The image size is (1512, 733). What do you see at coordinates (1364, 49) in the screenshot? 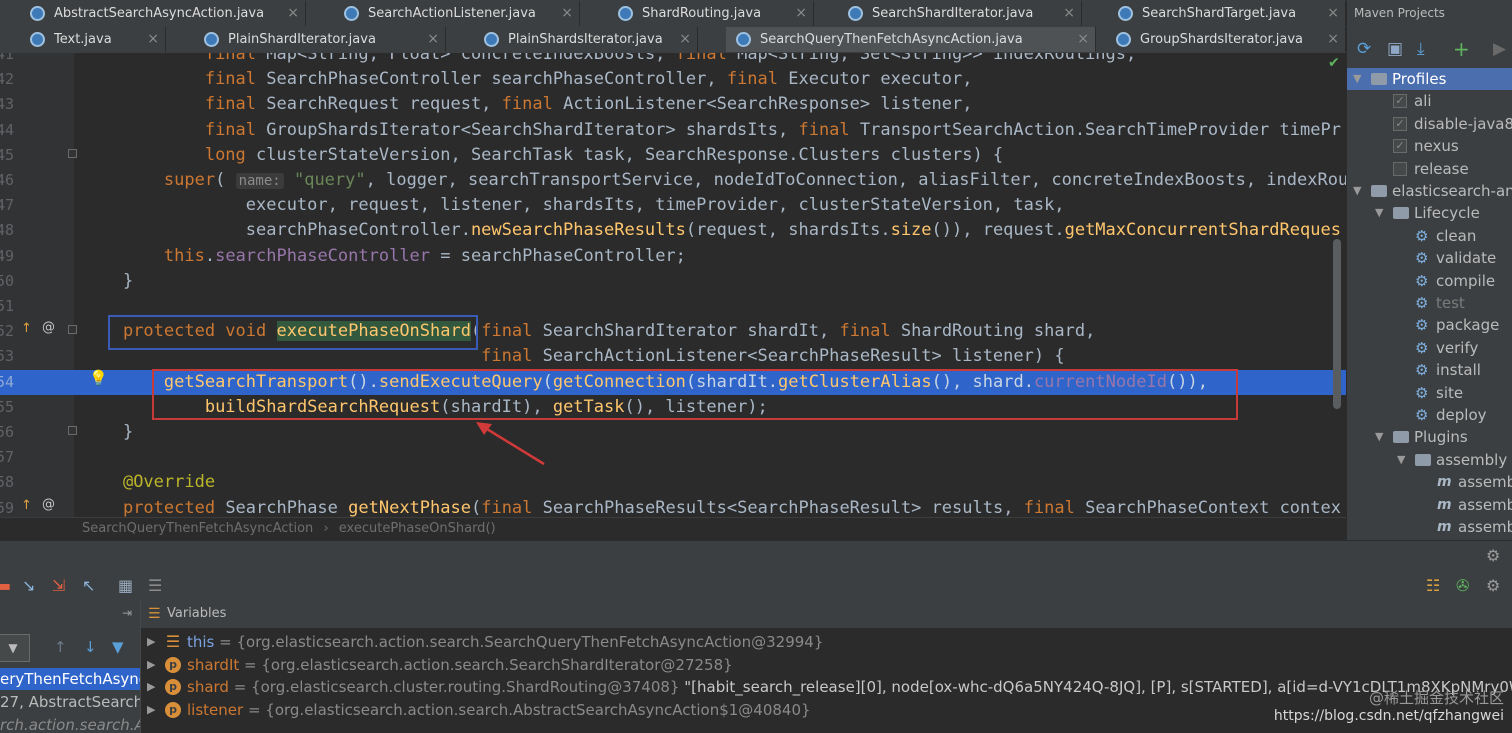
I see `reimport-icon: ⟳` at bounding box center [1364, 49].